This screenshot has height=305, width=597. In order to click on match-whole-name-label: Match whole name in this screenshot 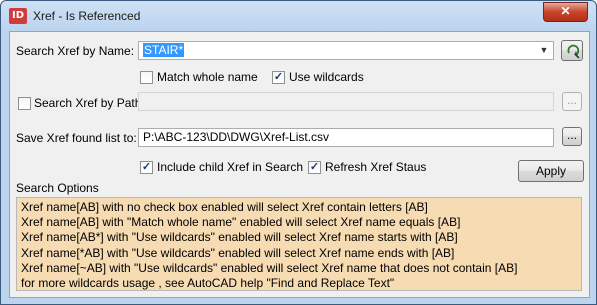, I will do `click(207, 77)`.